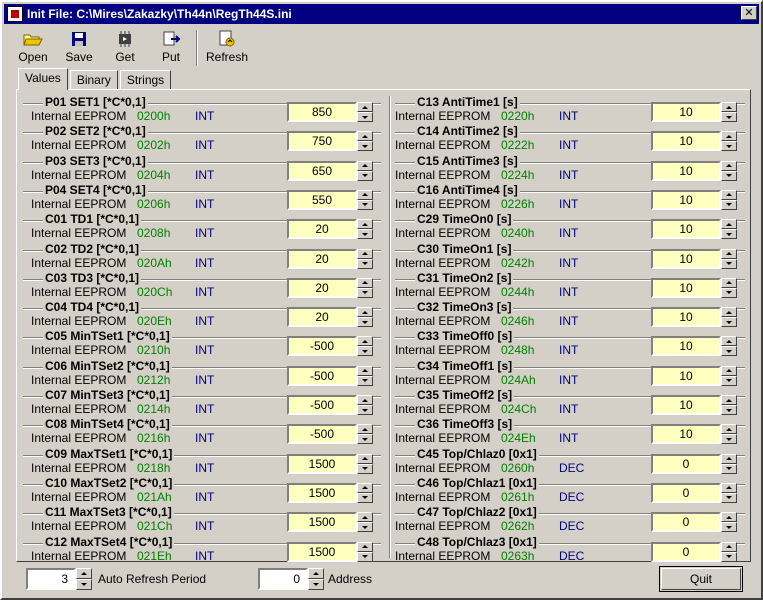  I want to click on open-button: Open, so click(33, 48).